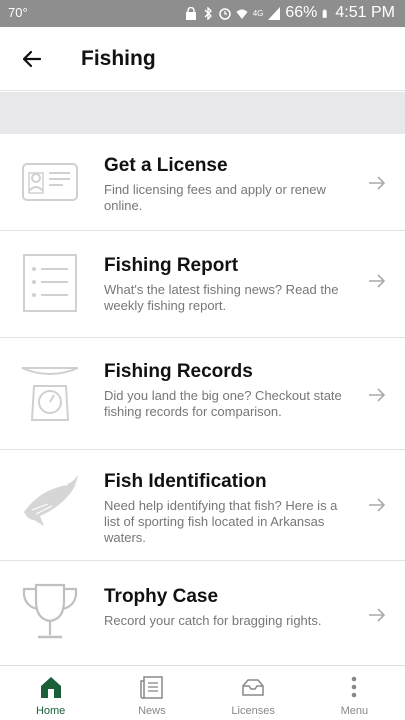 The width and height of the screenshot is (405, 720). What do you see at coordinates (171, 265) in the screenshot?
I see `item-title: Fishing Report` at bounding box center [171, 265].